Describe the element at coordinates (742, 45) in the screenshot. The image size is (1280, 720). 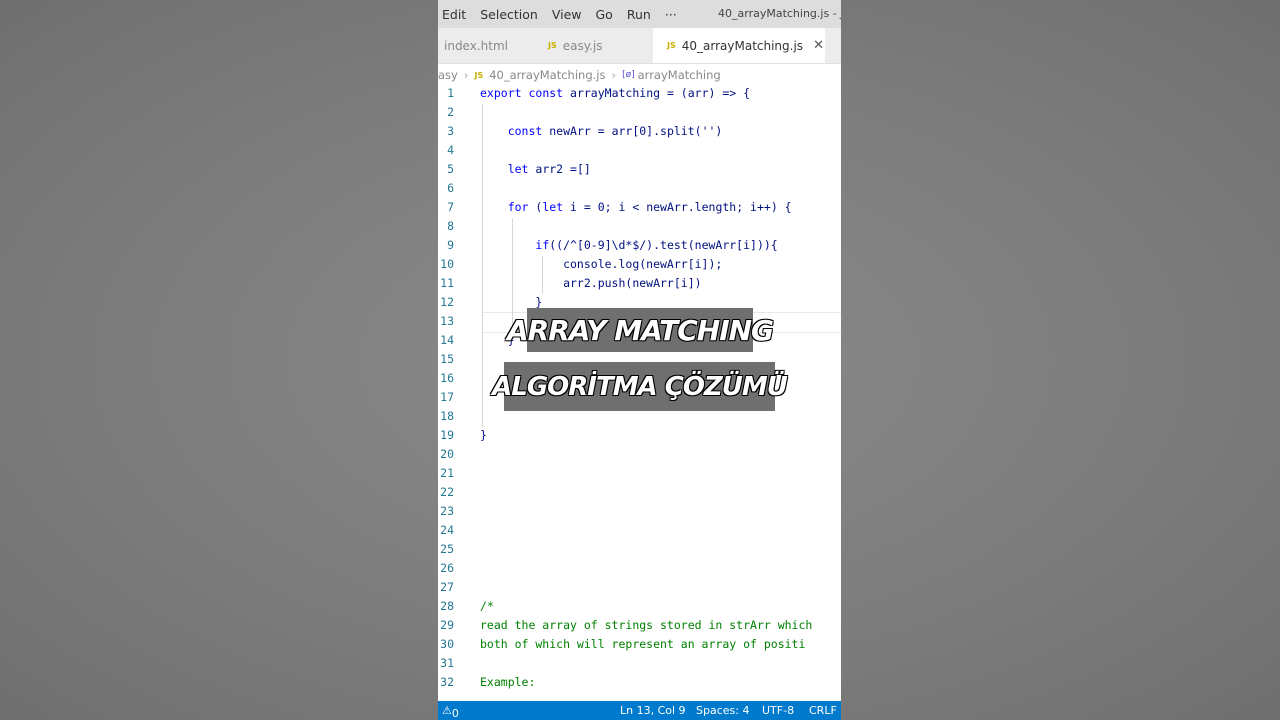
I see `tab-label: 40_arrayMatching.js` at that location.